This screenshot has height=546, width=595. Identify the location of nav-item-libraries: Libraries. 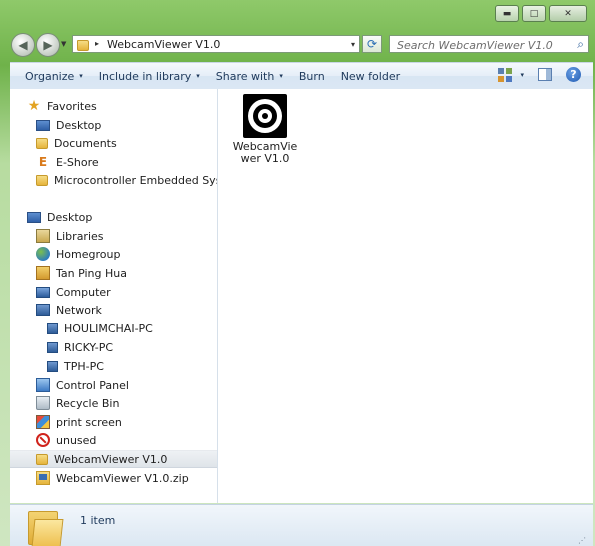
(126, 236).